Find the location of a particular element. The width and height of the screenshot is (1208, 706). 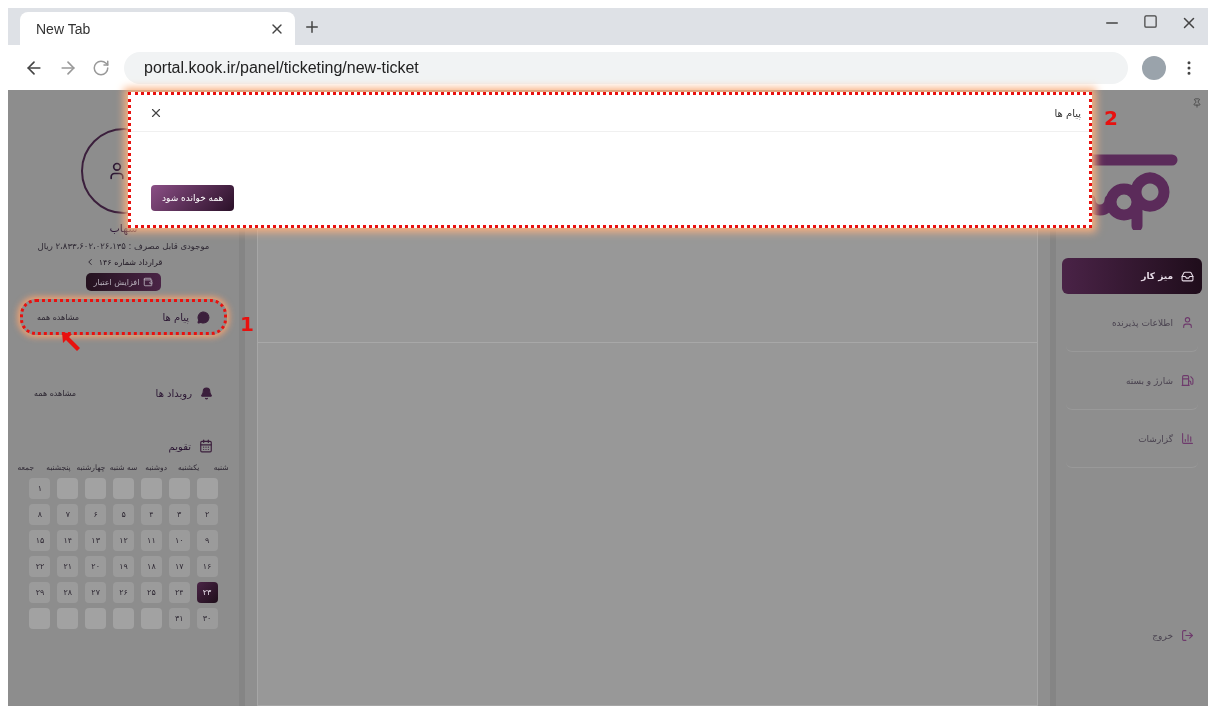

chat-icon is located at coordinates (203, 317).